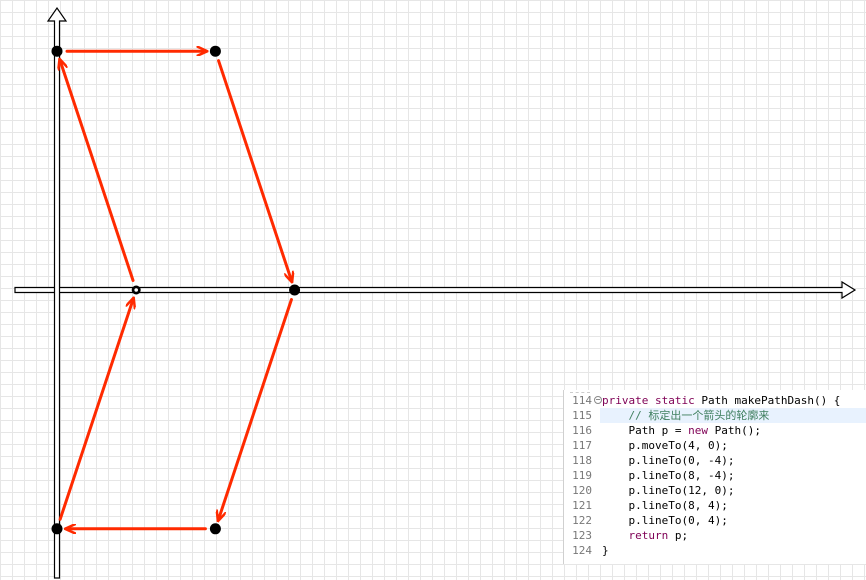 Image resolution: width=866 pixels, height=580 pixels. I want to click on code-text: return p;, so click(644, 535).